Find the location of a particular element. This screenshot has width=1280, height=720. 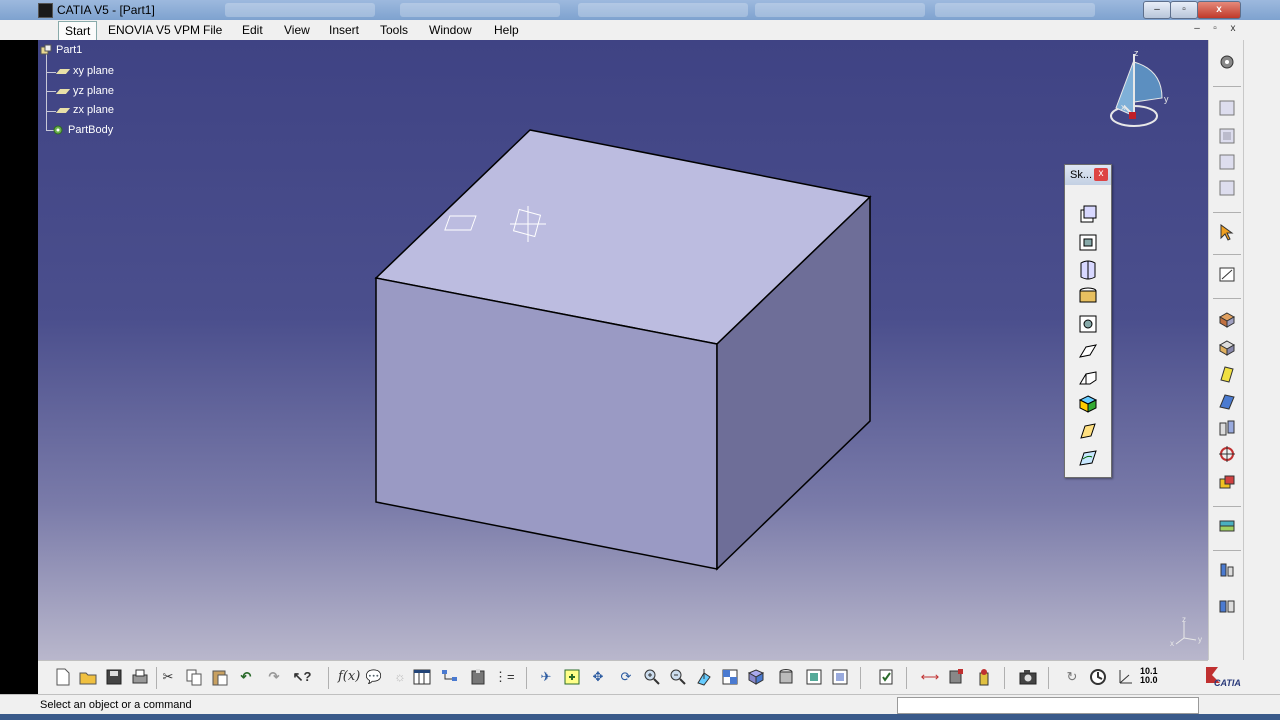

menu-edit: Edit is located at coordinates (252, 30).